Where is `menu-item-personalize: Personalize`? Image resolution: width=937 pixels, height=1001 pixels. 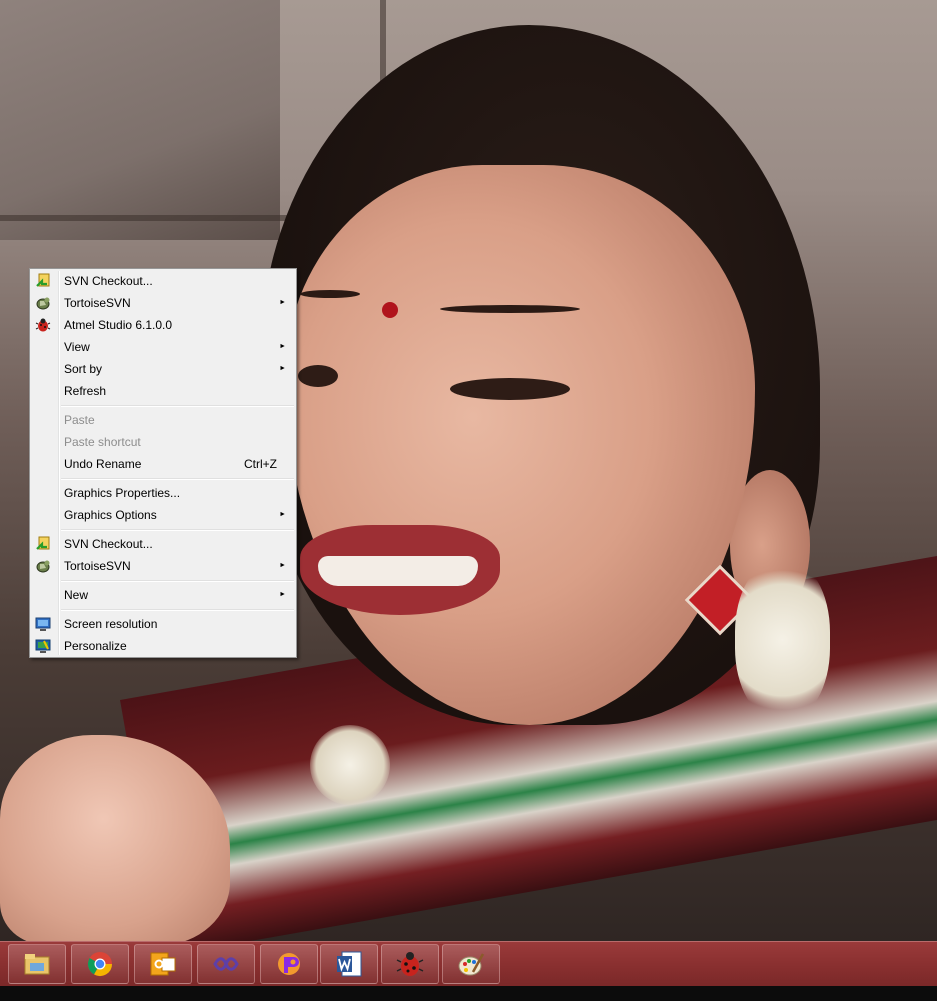
menu-item-personalize: Personalize is located at coordinates (163, 646).